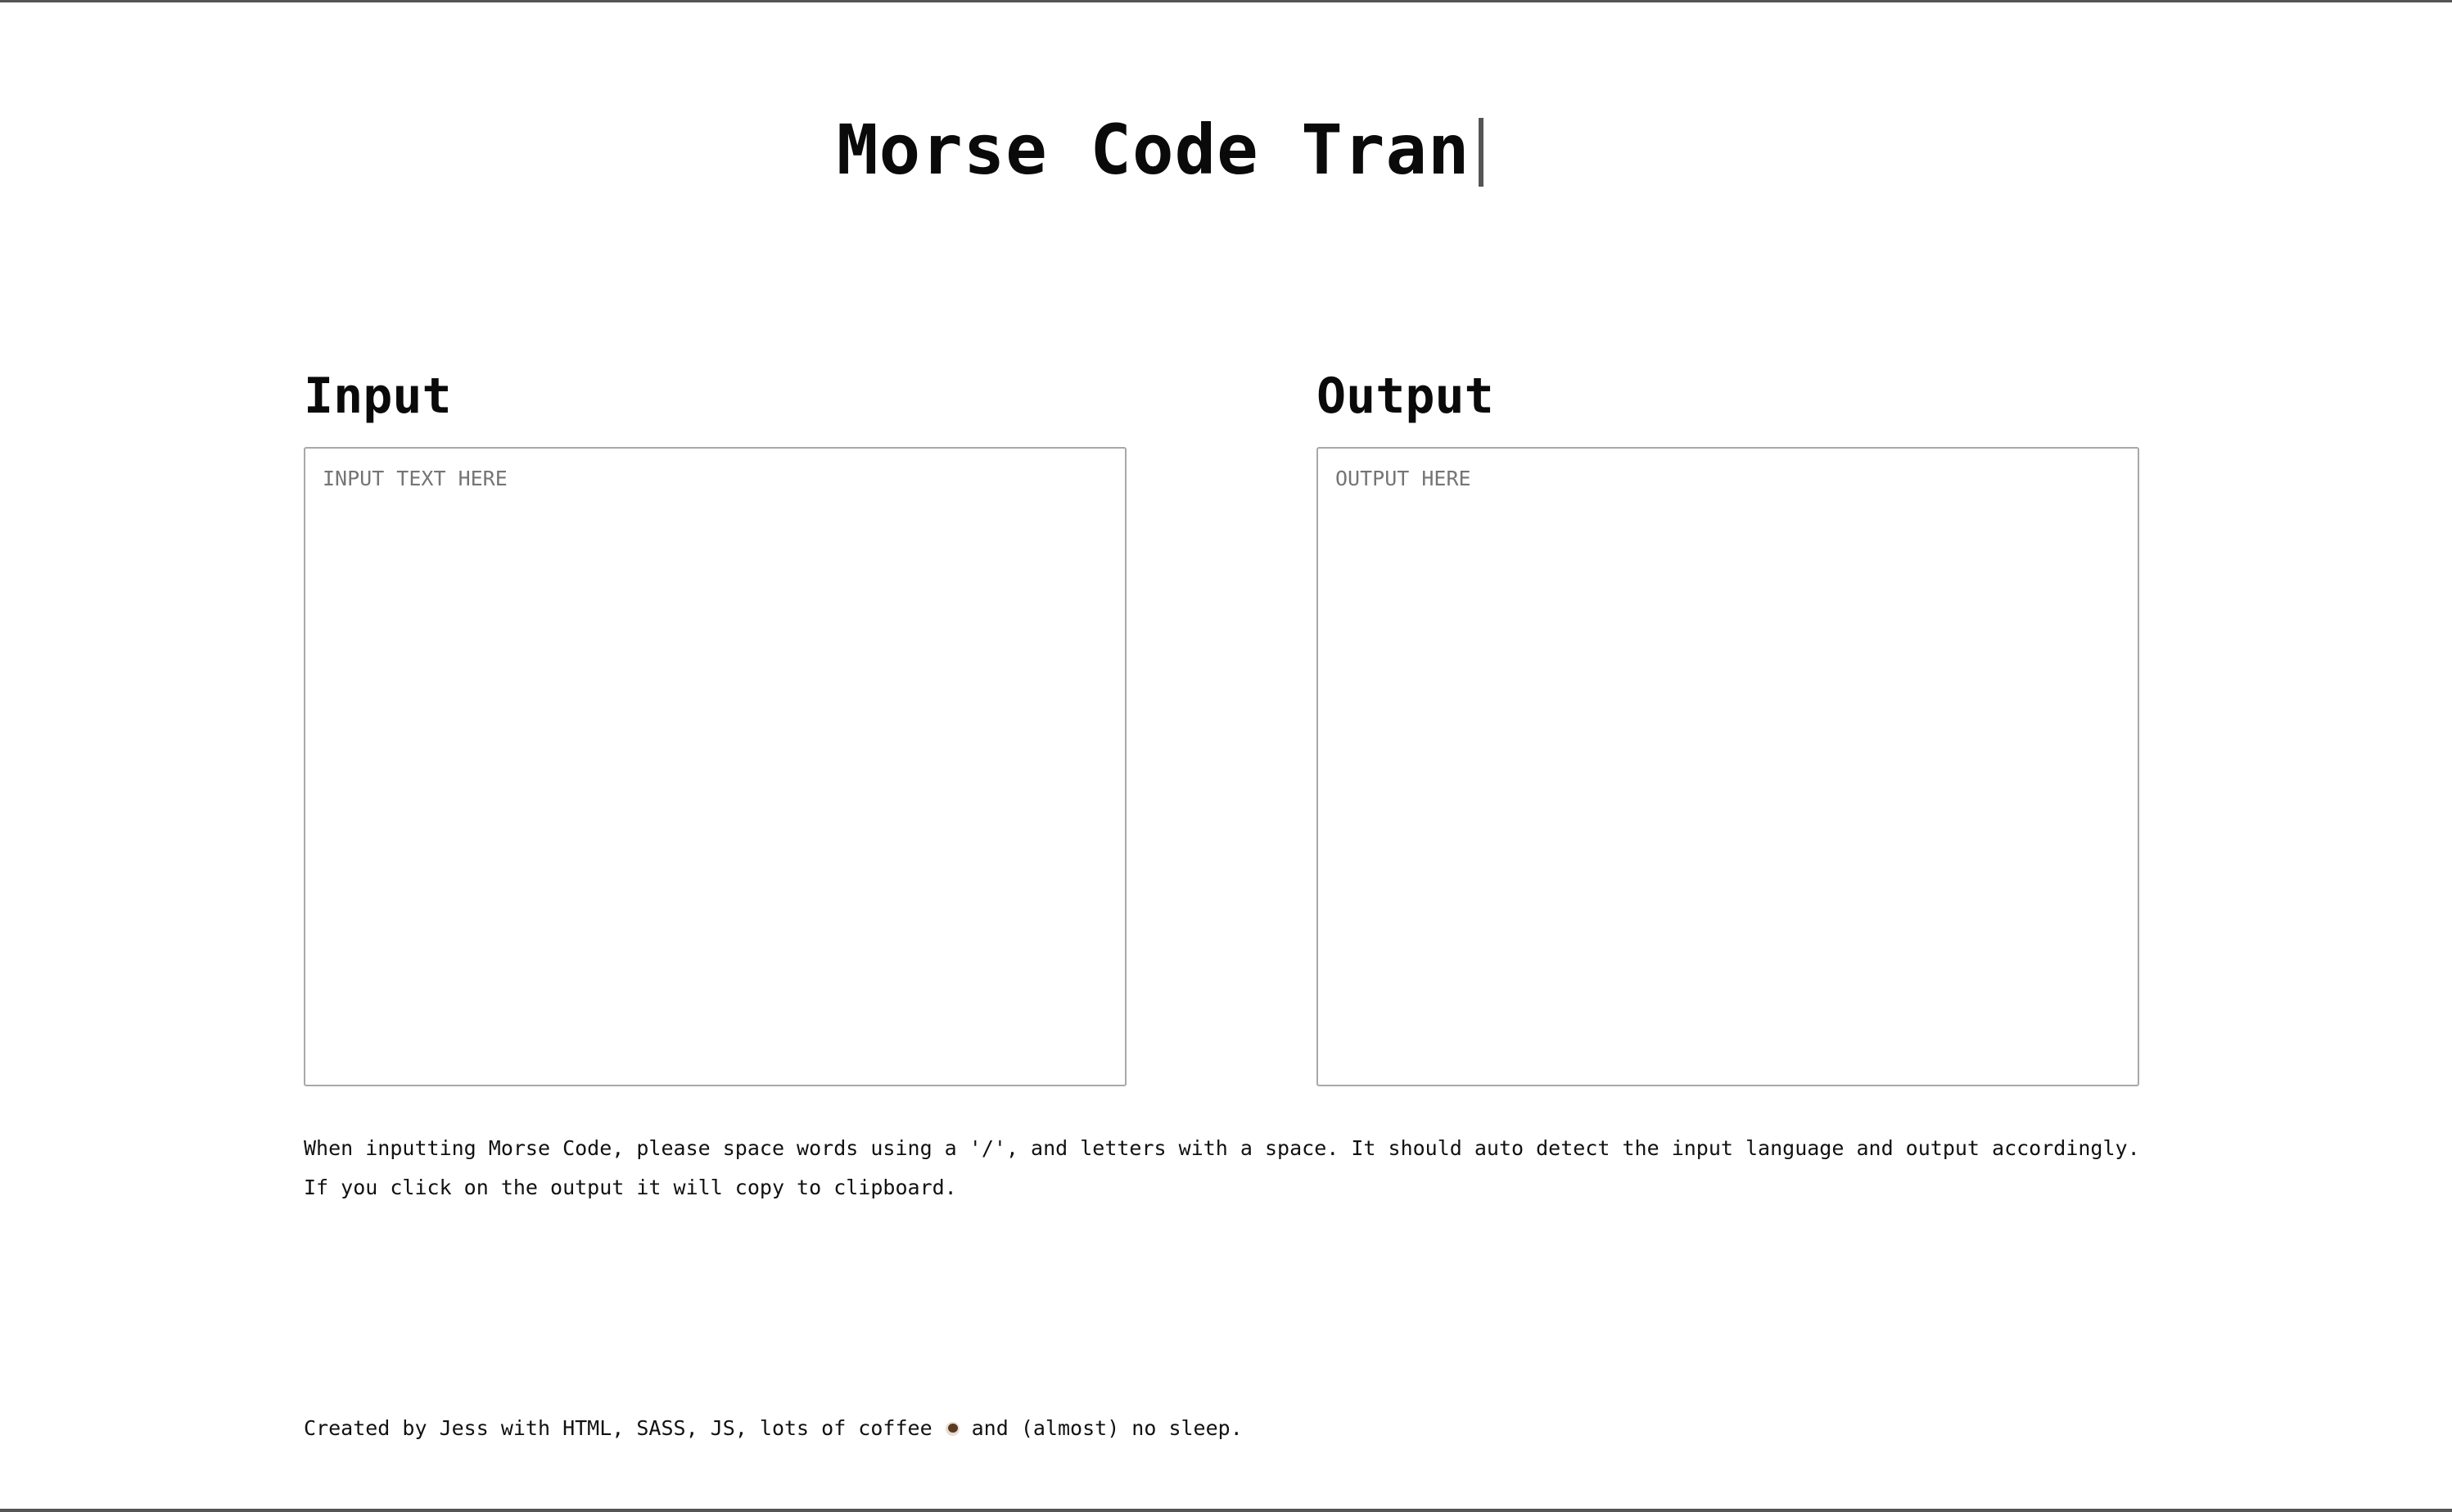 This screenshot has width=2452, height=1512. What do you see at coordinates (1480, 152) in the screenshot?
I see `typing-caret` at bounding box center [1480, 152].